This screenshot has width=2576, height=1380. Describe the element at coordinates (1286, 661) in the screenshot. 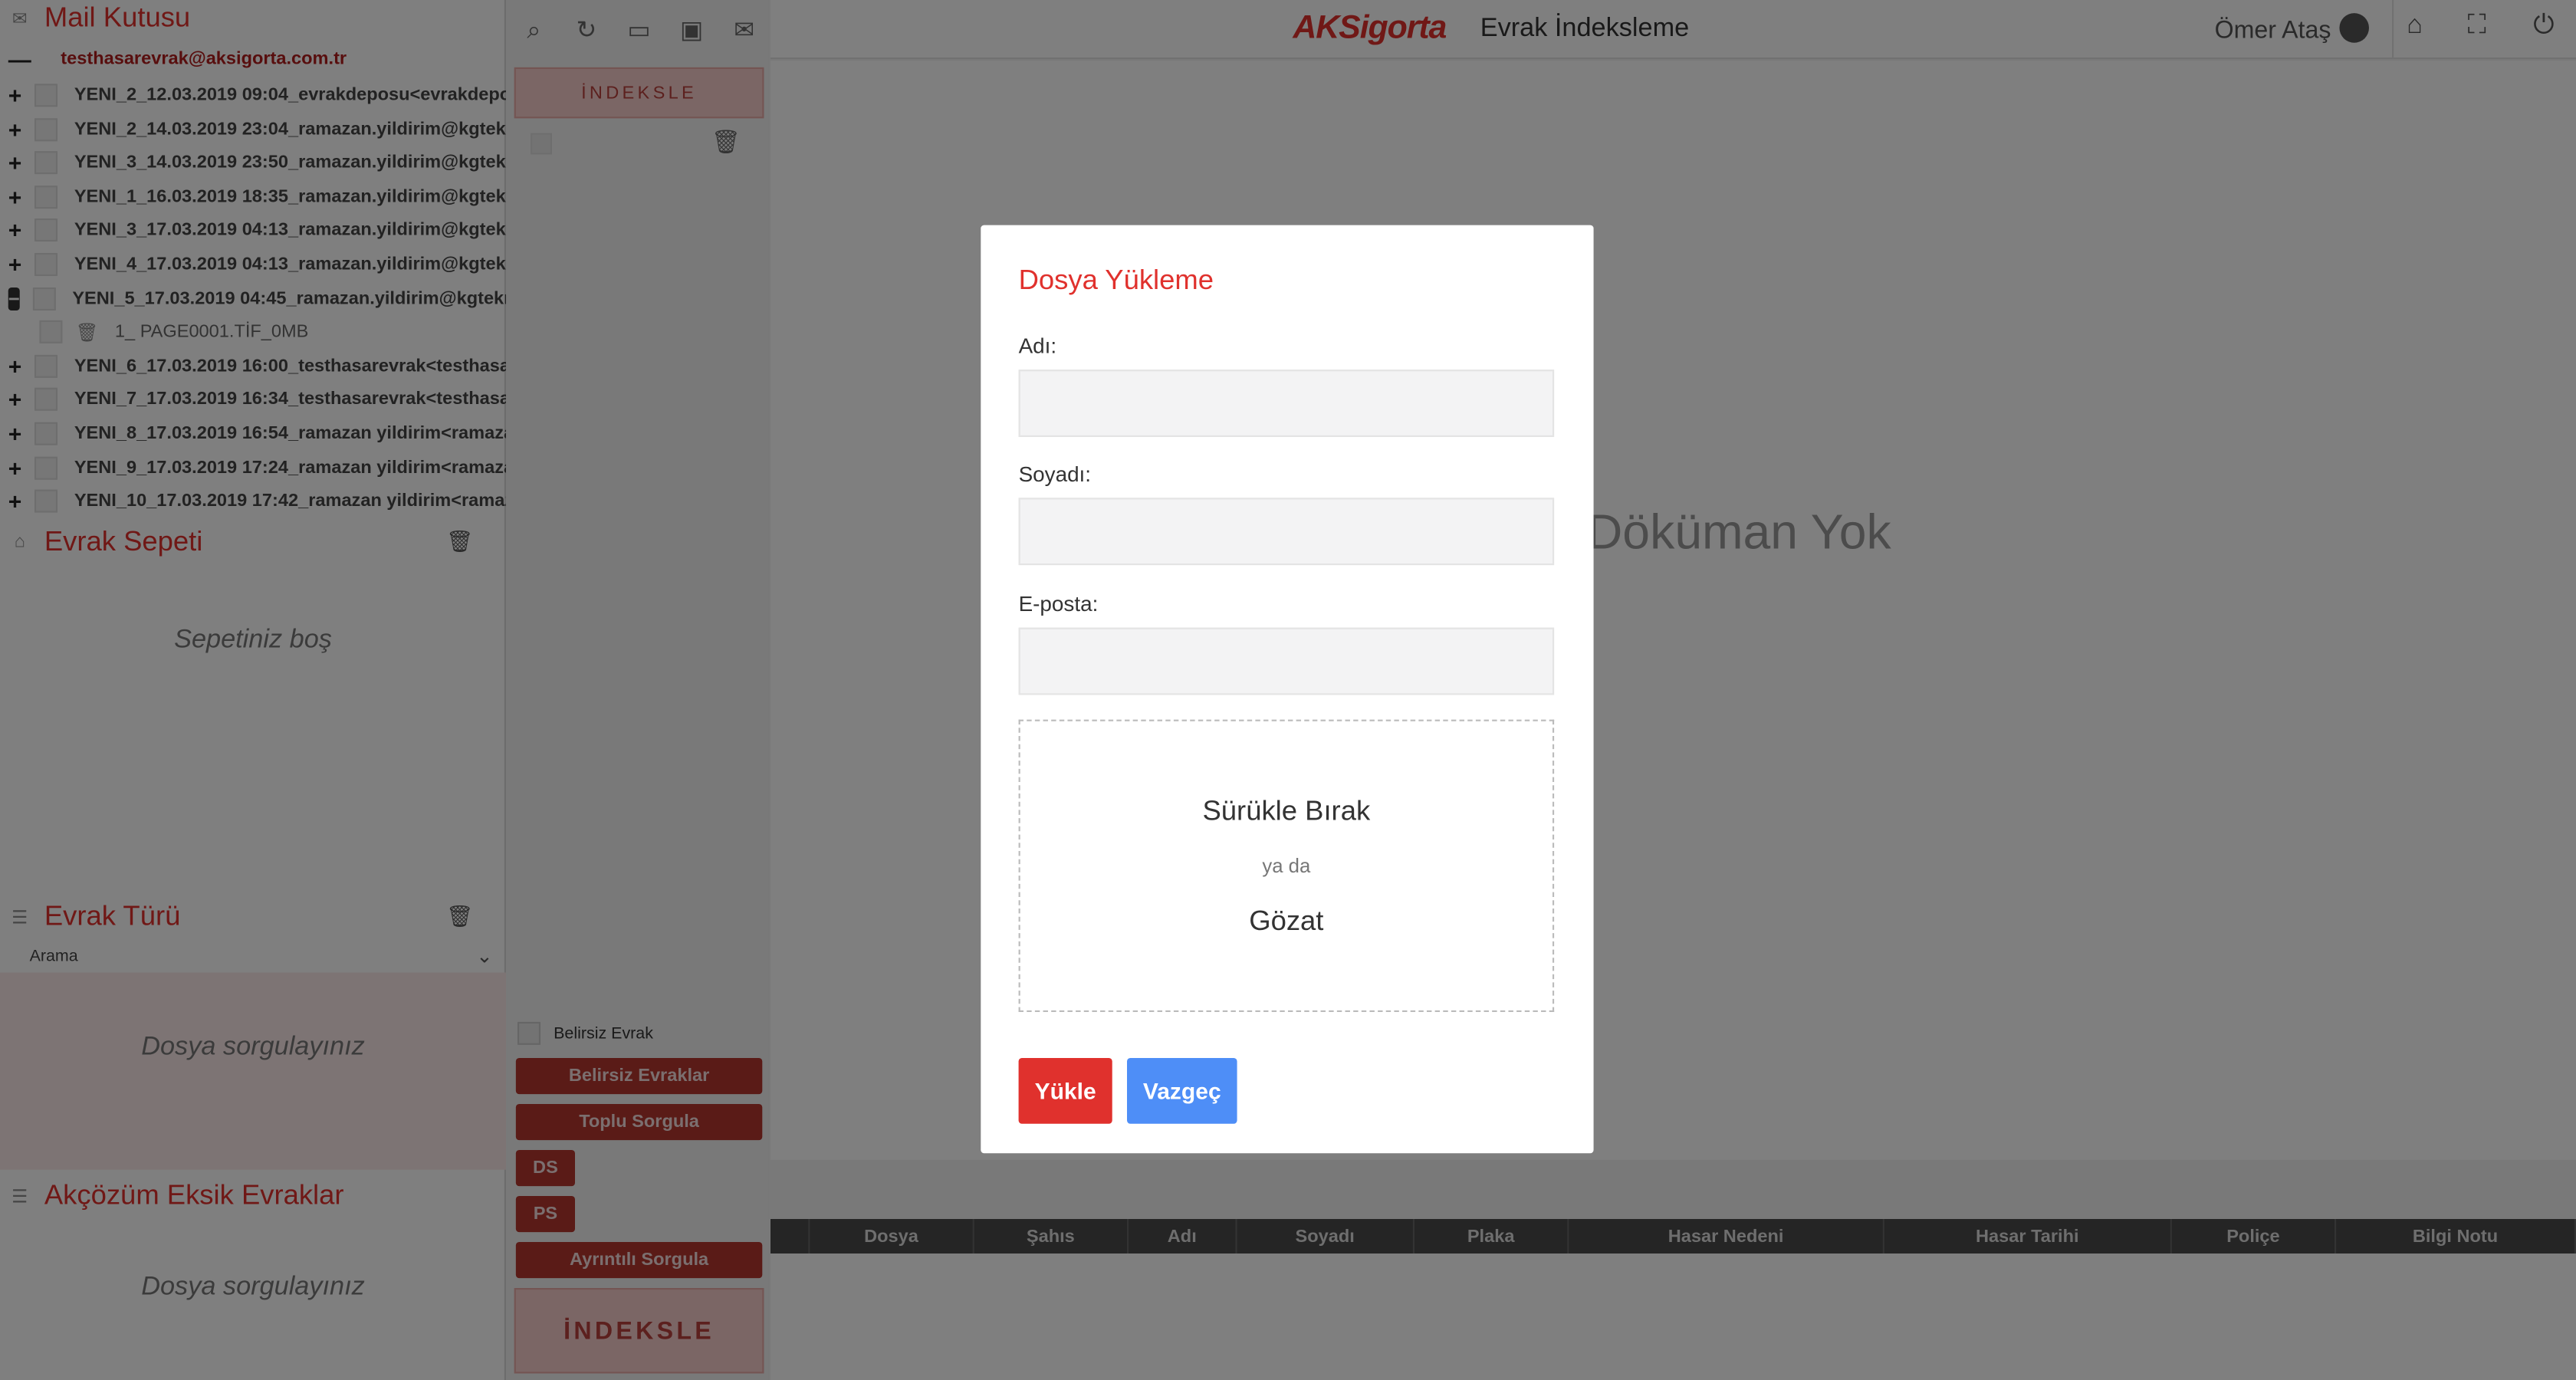

I see `email-input` at that location.